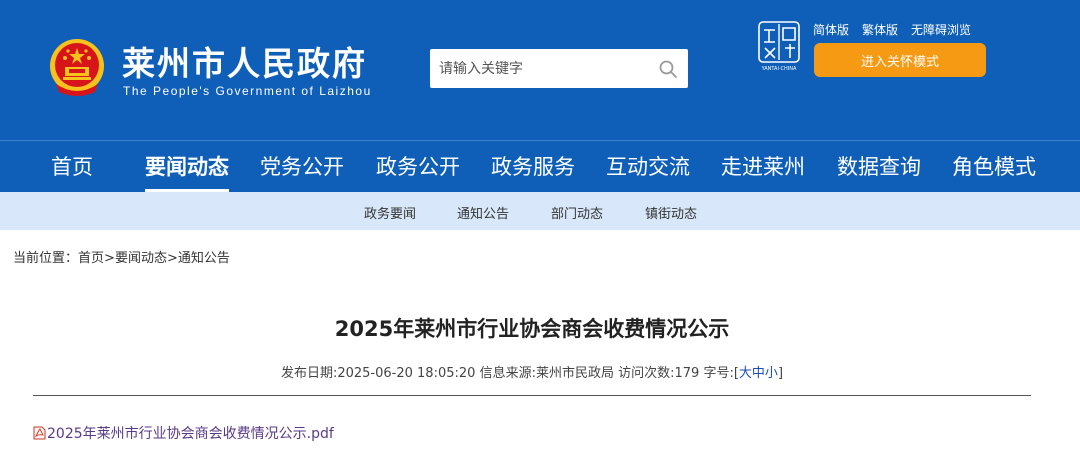 Image resolution: width=1080 pixels, height=461 pixels. I want to click on top-links: 简体版 繁体版 无障碍浏览, so click(892, 29).